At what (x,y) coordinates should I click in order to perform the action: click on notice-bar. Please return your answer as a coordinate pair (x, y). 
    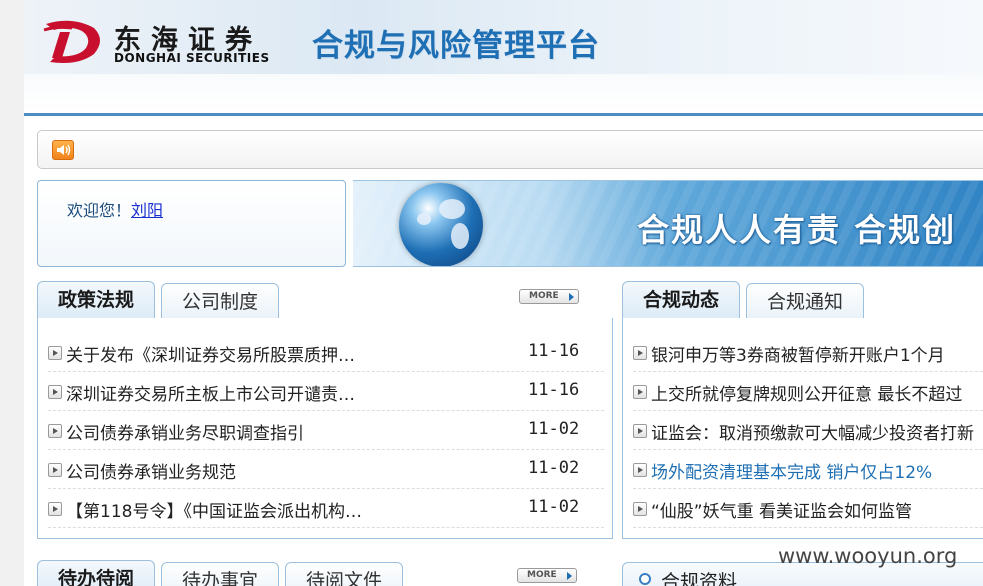
    Looking at the image, I should click on (510, 149).